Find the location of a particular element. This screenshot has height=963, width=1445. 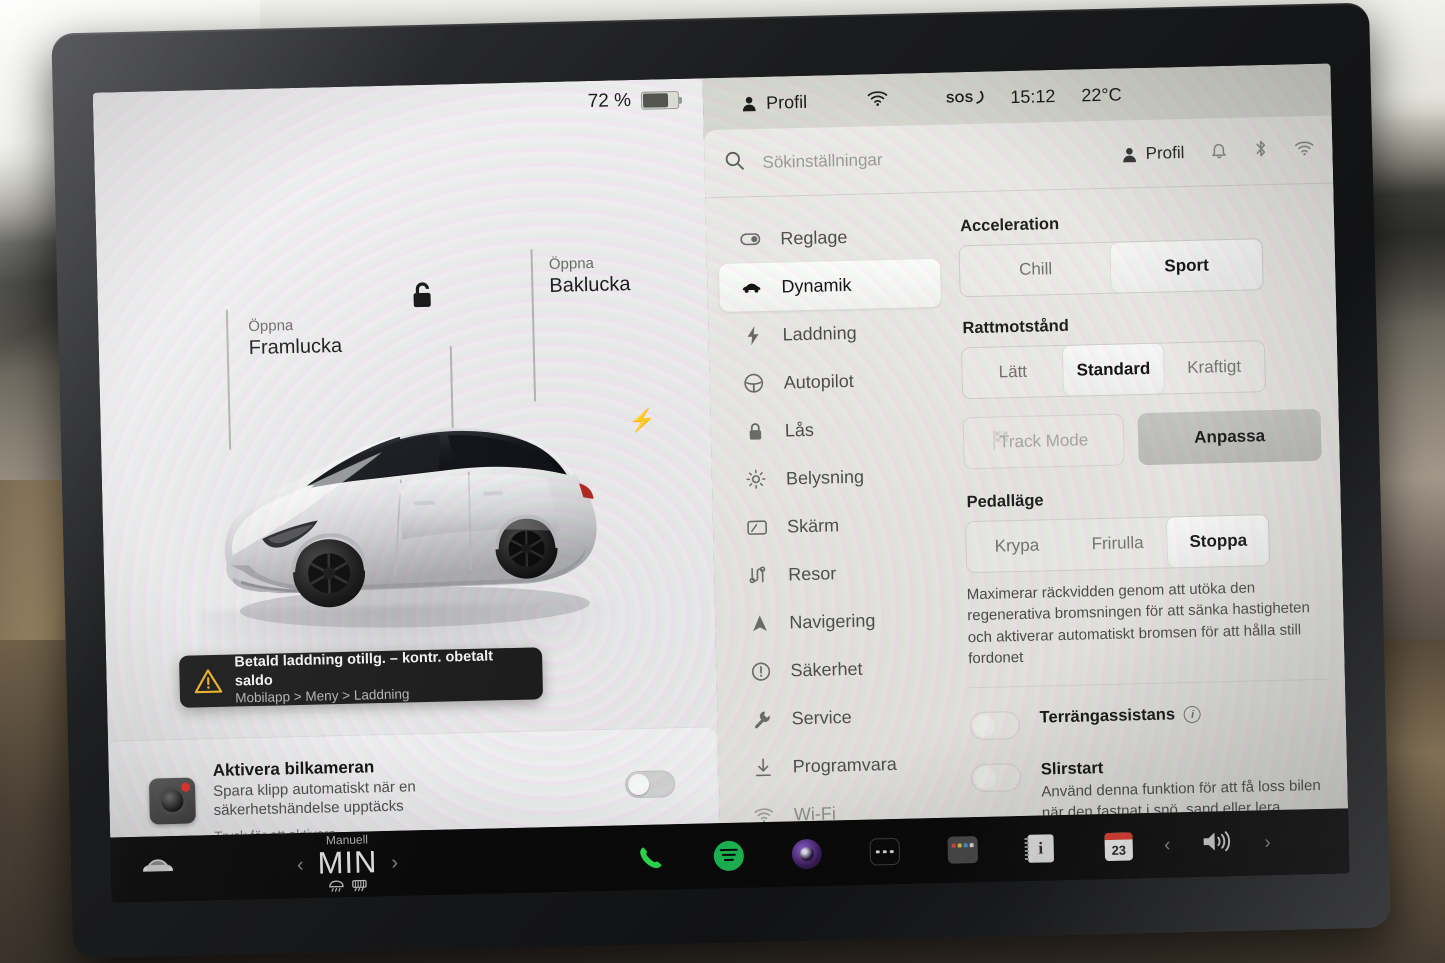

sidebar-item-reglage: Reglage is located at coordinates (829, 237).